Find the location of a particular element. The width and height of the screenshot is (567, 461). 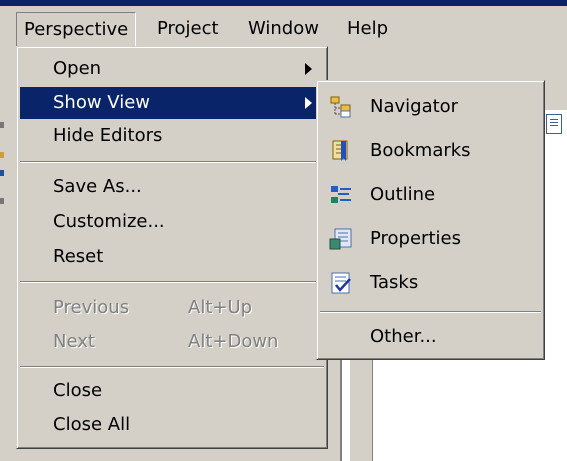

submenu-item-label: Tasks is located at coordinates (394, 282).